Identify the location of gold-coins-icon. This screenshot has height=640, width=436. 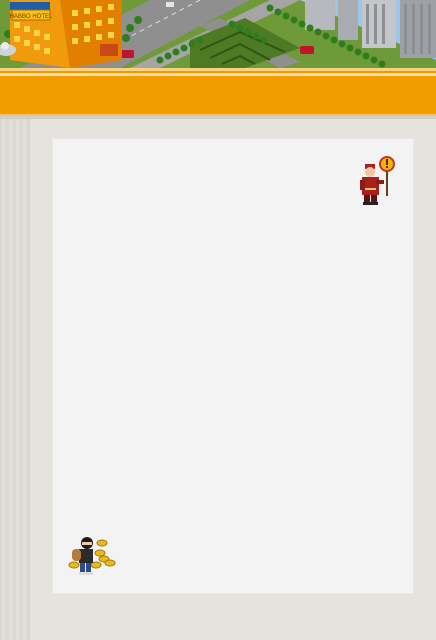
(92, 556).